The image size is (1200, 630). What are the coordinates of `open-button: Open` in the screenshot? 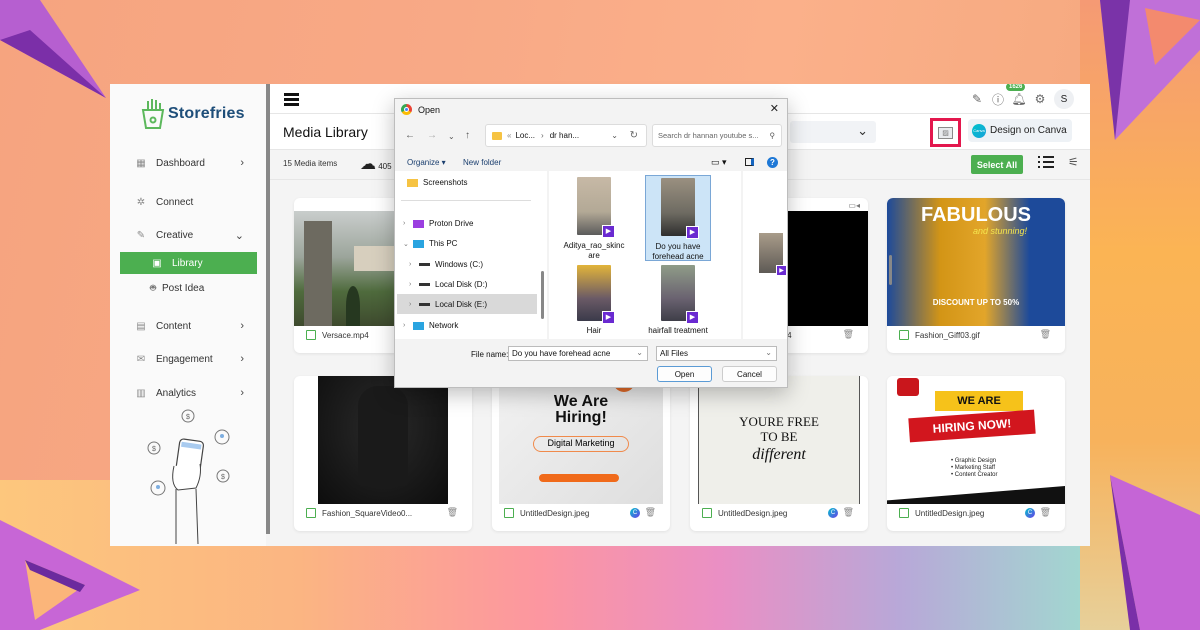 It's located at (684, 374).